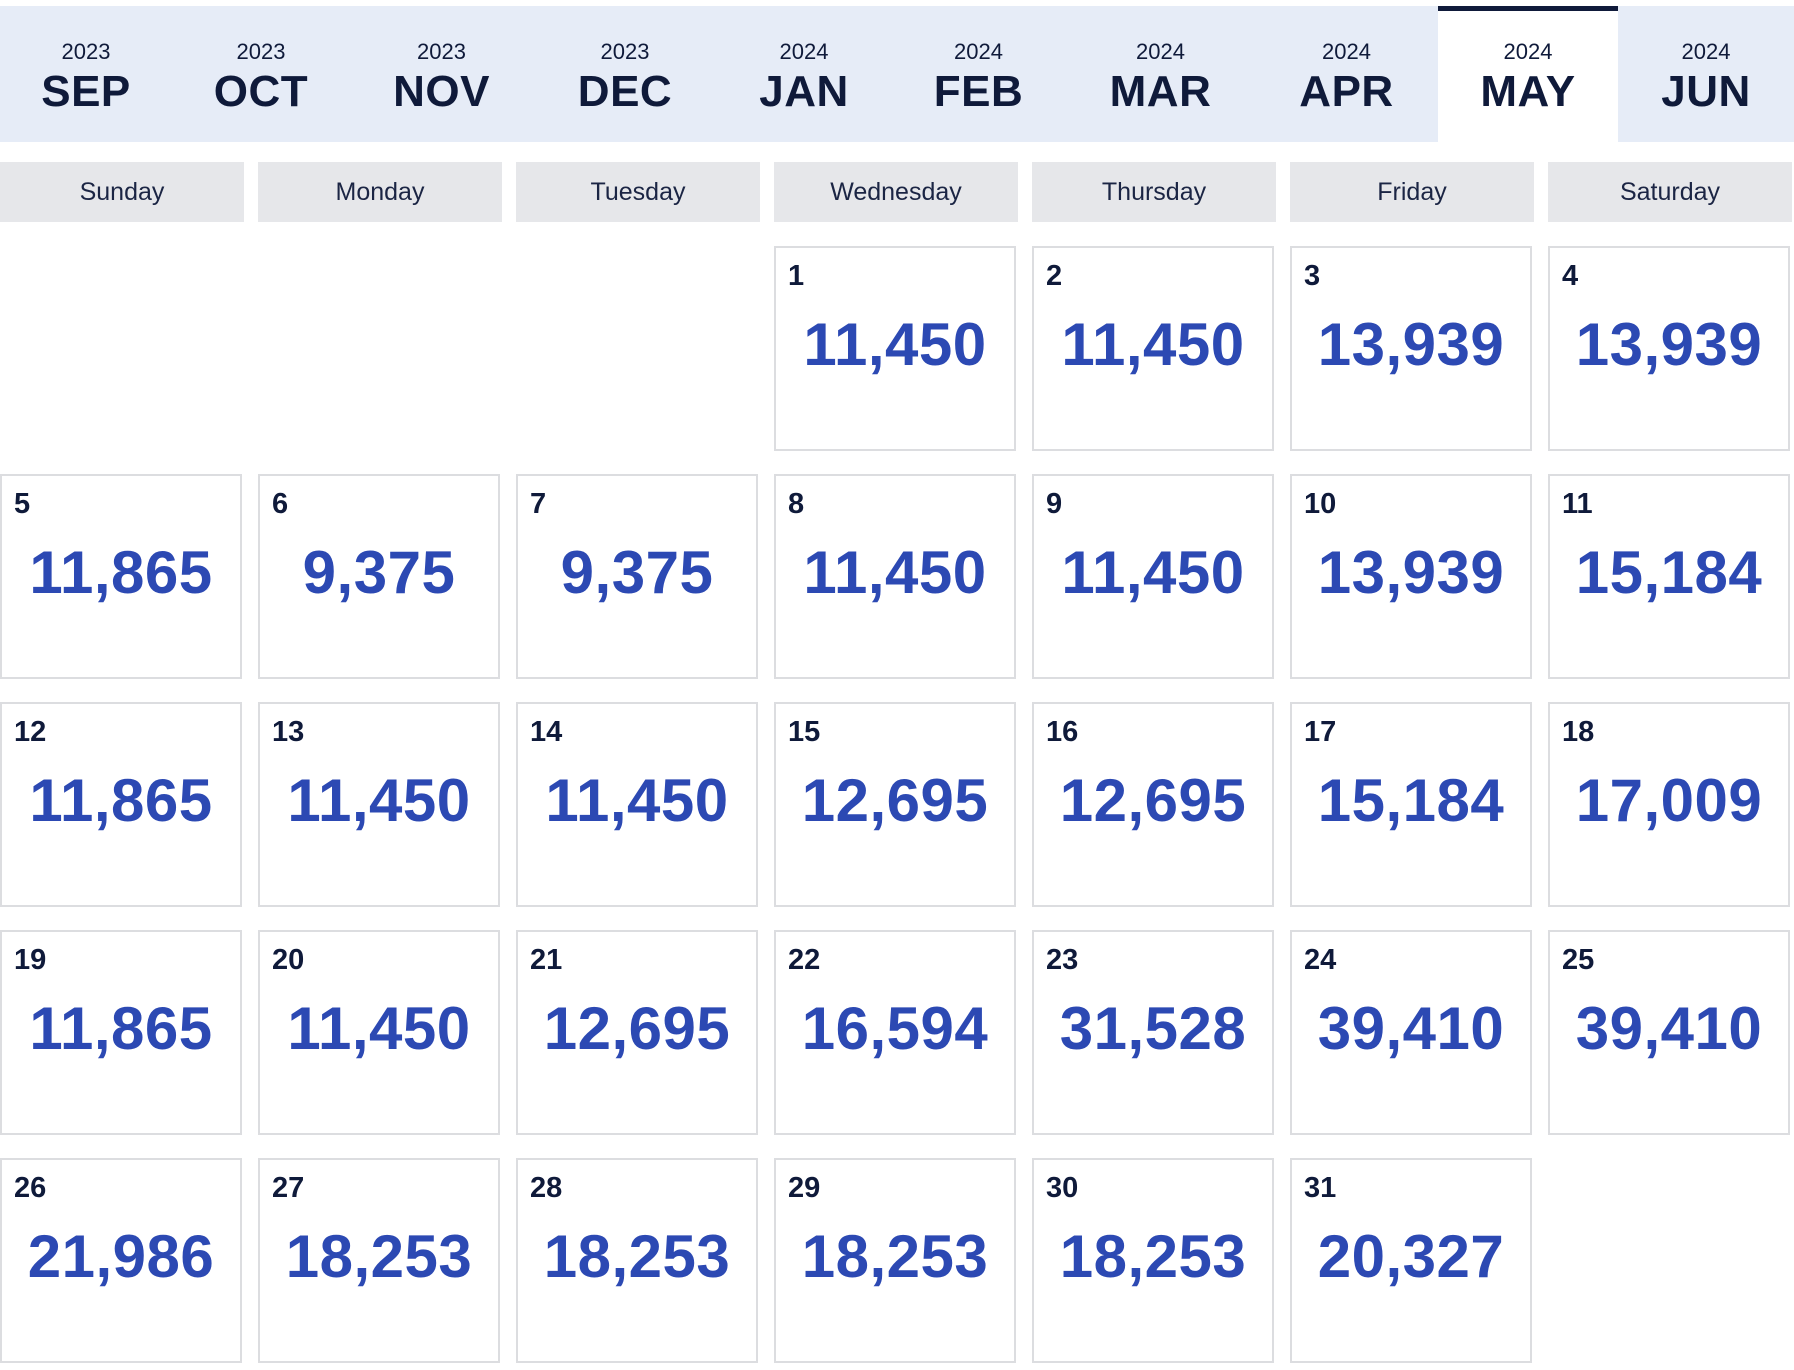 Image resolution: width=1794 pixels, height=1370 pixels. I want to click on day-cell-23: 23 31,528, so click(1153, 1032).